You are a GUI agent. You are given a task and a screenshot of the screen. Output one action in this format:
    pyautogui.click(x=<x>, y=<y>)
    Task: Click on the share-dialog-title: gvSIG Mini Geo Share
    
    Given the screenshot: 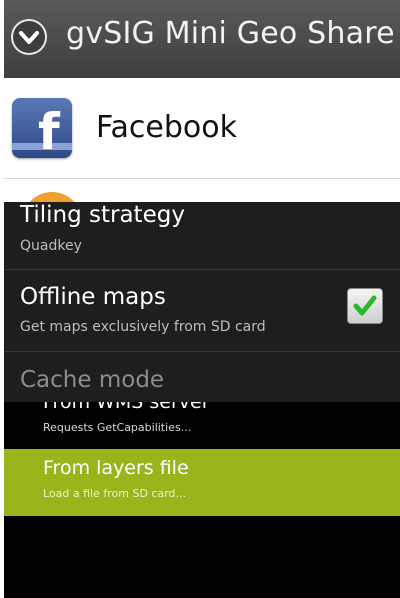 What is the action you would take?
    pyautogui.click(x=230, y=33)
    